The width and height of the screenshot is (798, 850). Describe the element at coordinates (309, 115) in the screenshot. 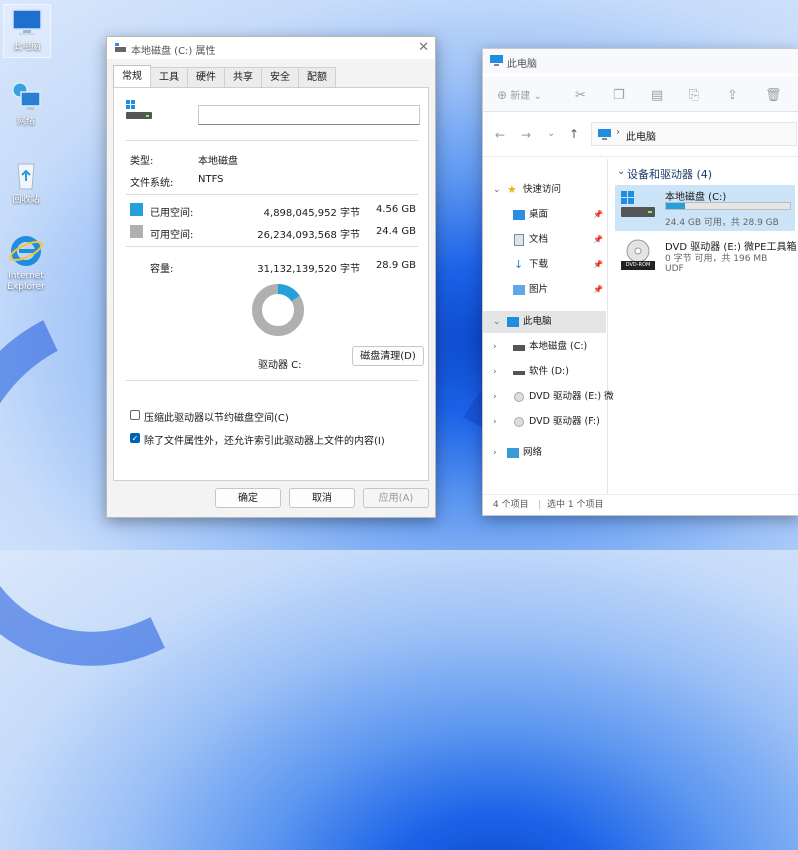

I see `drive-name-input` at that location.